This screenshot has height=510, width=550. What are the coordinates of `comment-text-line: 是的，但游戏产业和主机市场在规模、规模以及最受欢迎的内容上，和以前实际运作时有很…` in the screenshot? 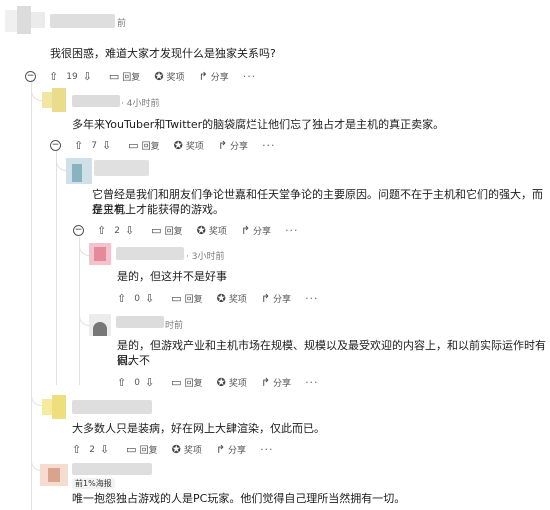 It's located at (331, 353).